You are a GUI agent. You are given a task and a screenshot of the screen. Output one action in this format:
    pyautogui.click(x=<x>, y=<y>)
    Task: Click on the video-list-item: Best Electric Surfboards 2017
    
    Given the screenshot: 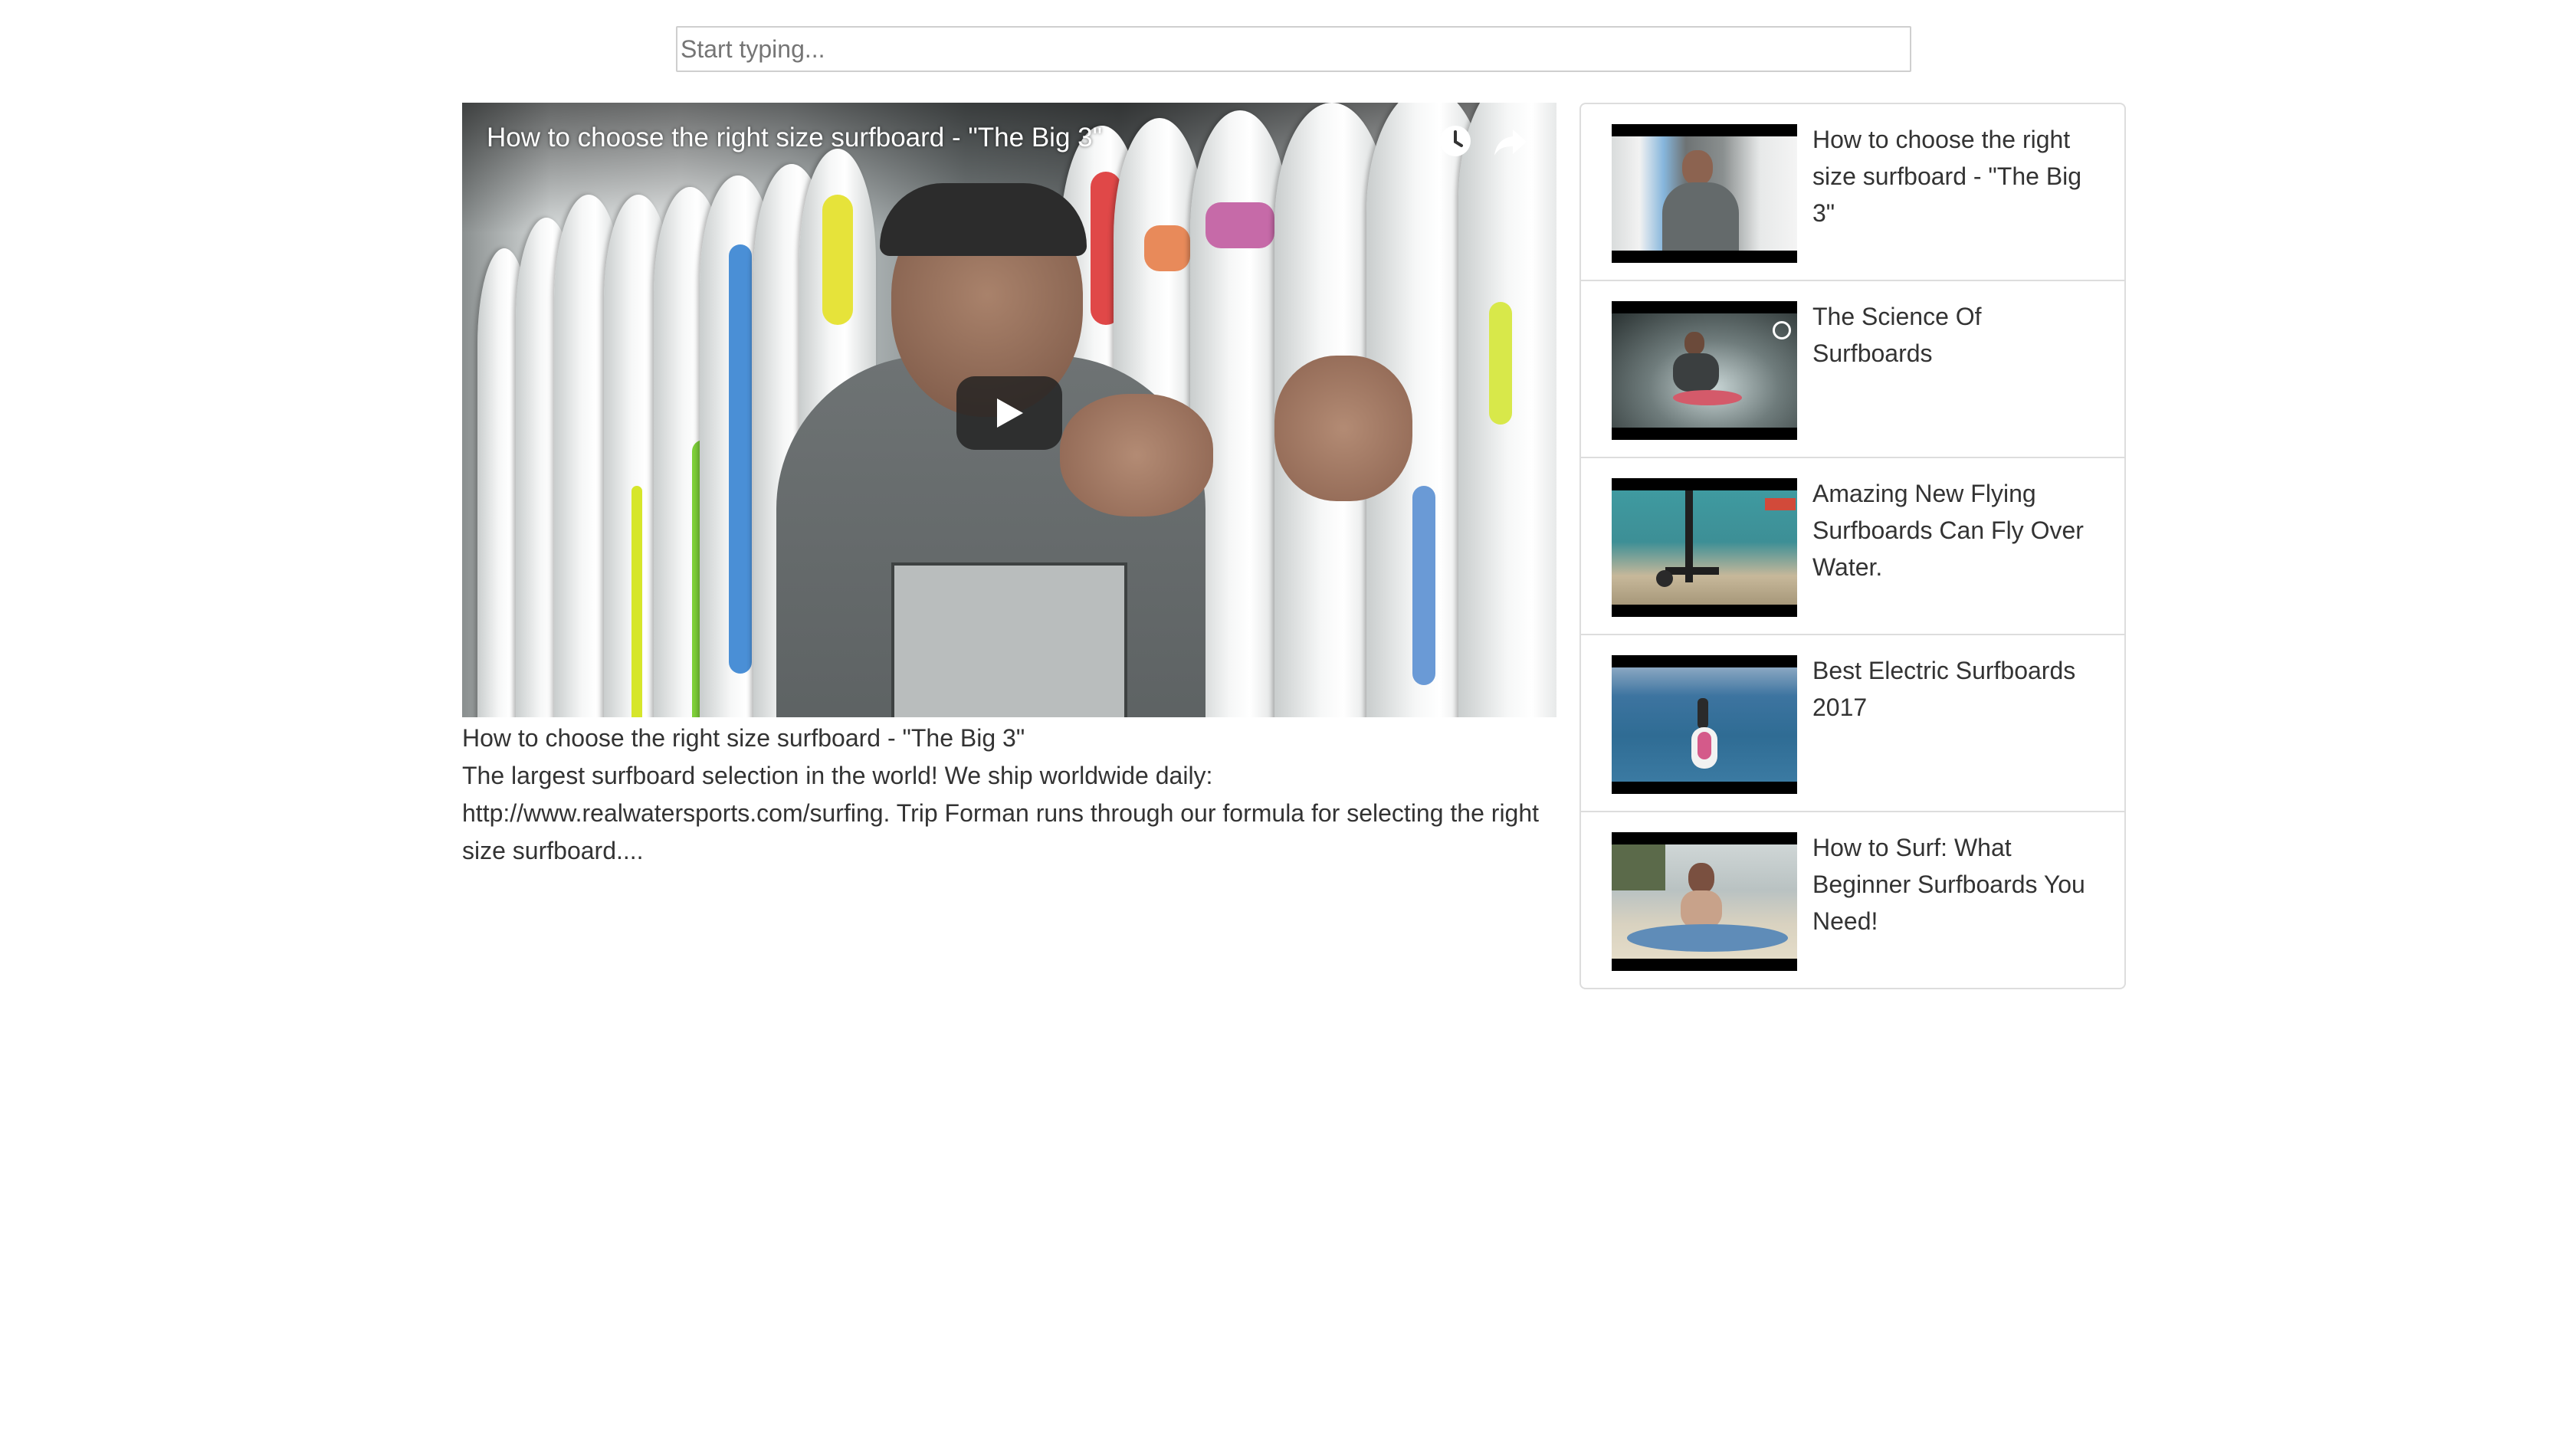 What is the action you would take?
    pyautogui.click(x=1852, y=723)
    